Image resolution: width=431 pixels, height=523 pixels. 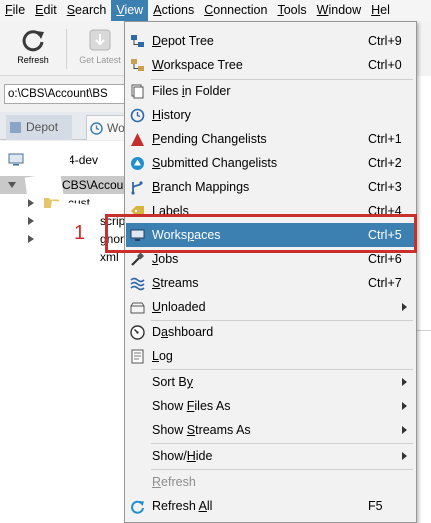 I want to click on refresh-all-icon, so click(x=137, y=507).